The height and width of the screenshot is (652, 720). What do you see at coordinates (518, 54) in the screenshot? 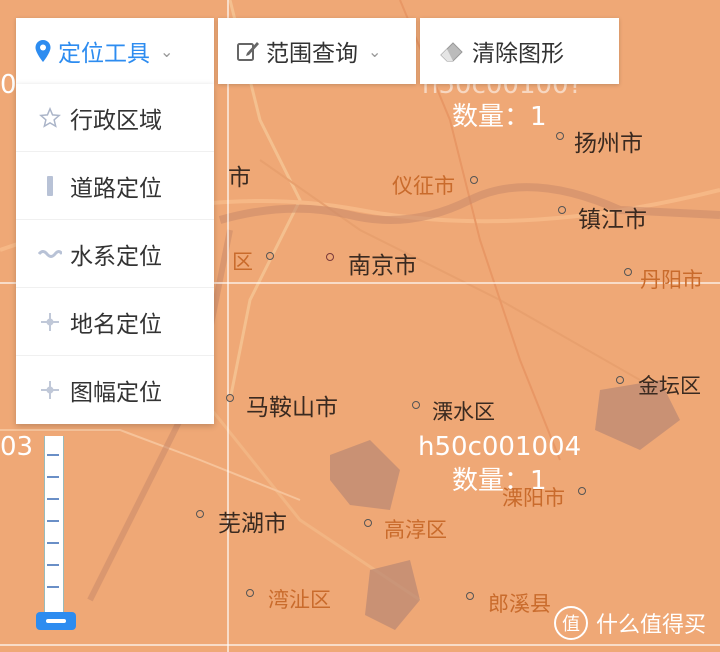
I see `clear-shapes-label: 清除图形` at bounding box center [518, 54].